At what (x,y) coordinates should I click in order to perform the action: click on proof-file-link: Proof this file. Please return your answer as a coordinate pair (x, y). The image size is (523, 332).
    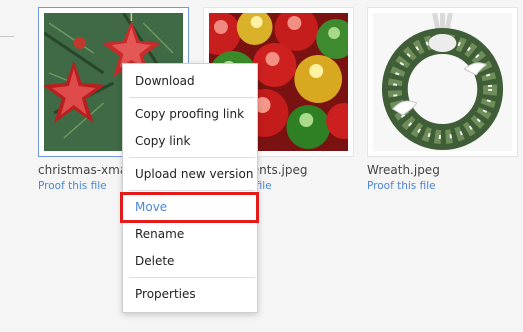
    Looking at the image, I should click on (444, 186).